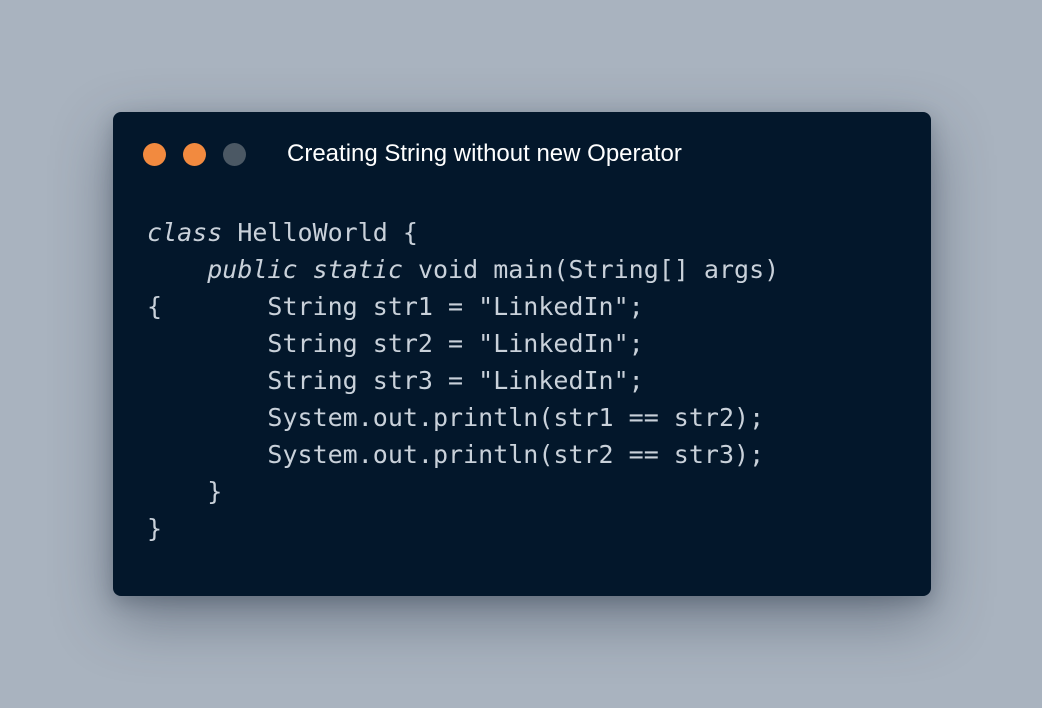 The height and width of the screenshot is (708, 1042). I want to click on code-line: String str3 = "LinkedIn";, so click(463, 380).